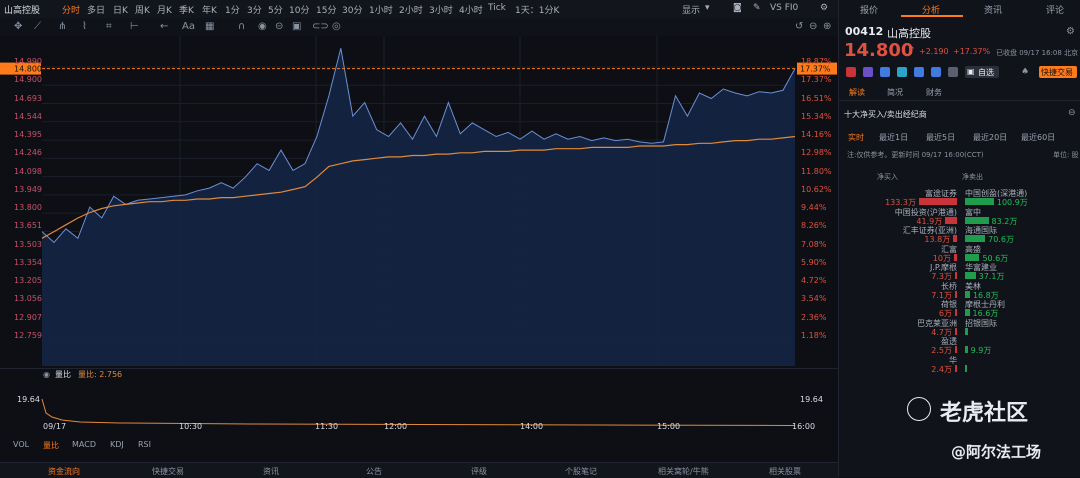 This screenshot has height=478, width=1080. I want to click on magnet-icon: ∩, so click(241, 26).